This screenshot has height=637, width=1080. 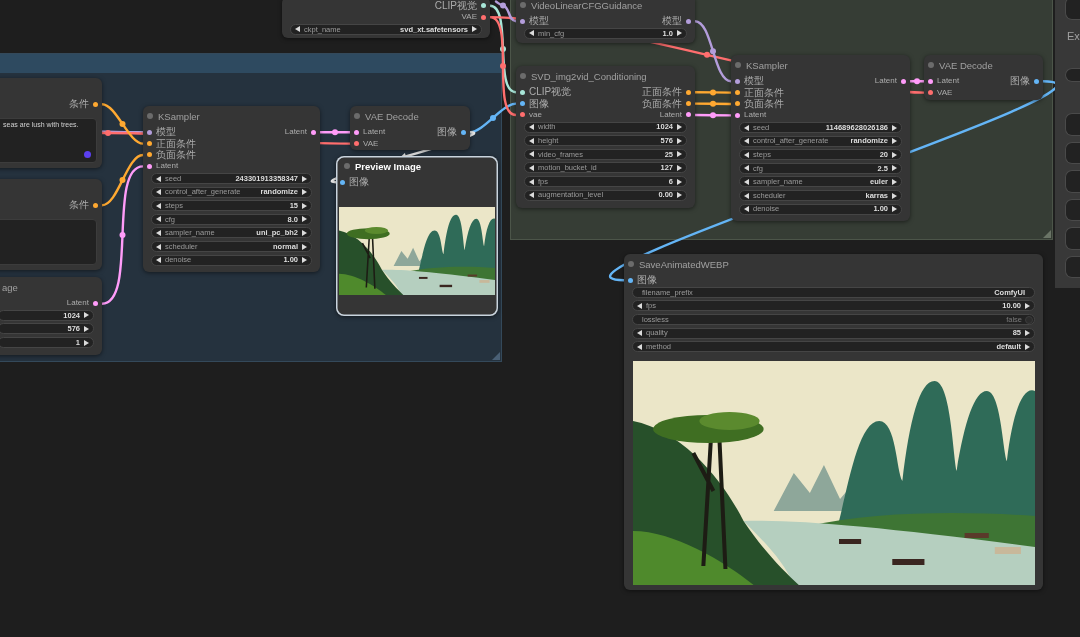 I want to click on panel-heading: Ex, so click(x=1073, y=36).